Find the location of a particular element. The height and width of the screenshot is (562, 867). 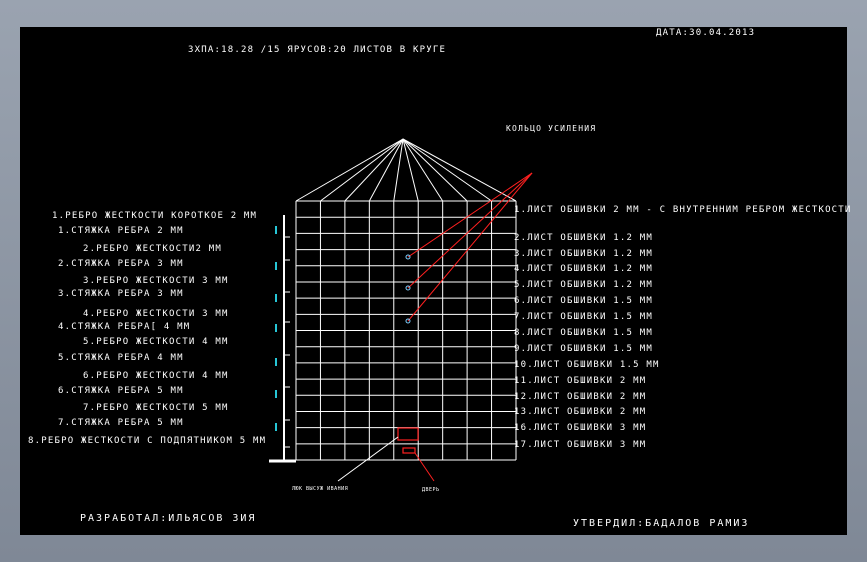

right-label: 4.ЛИСТ ОБШИВКИ 1.2 ММ is located at coordinates (583, 269).